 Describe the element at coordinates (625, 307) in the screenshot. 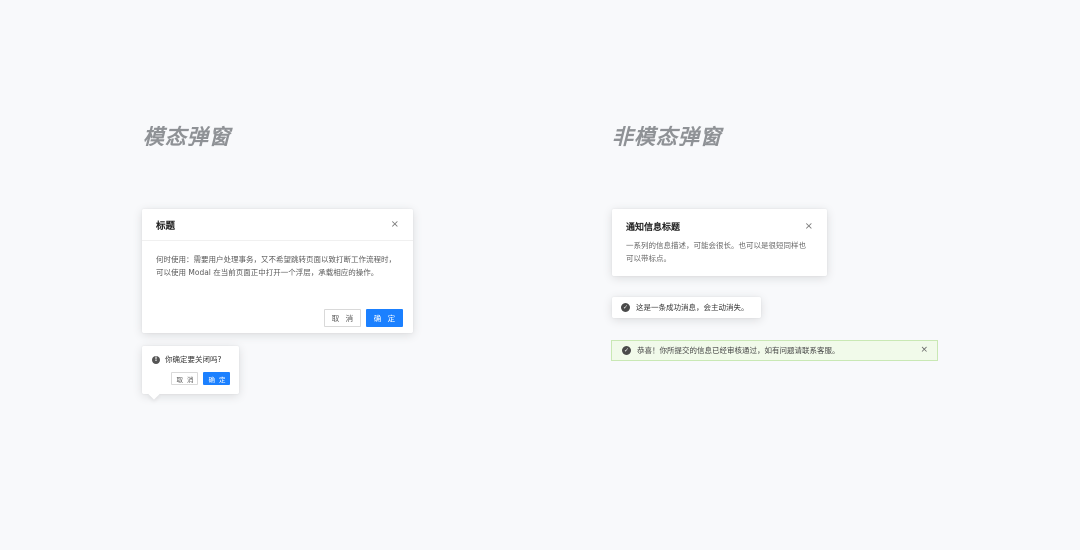

I see `check-circle-icon: ✓` at that location.